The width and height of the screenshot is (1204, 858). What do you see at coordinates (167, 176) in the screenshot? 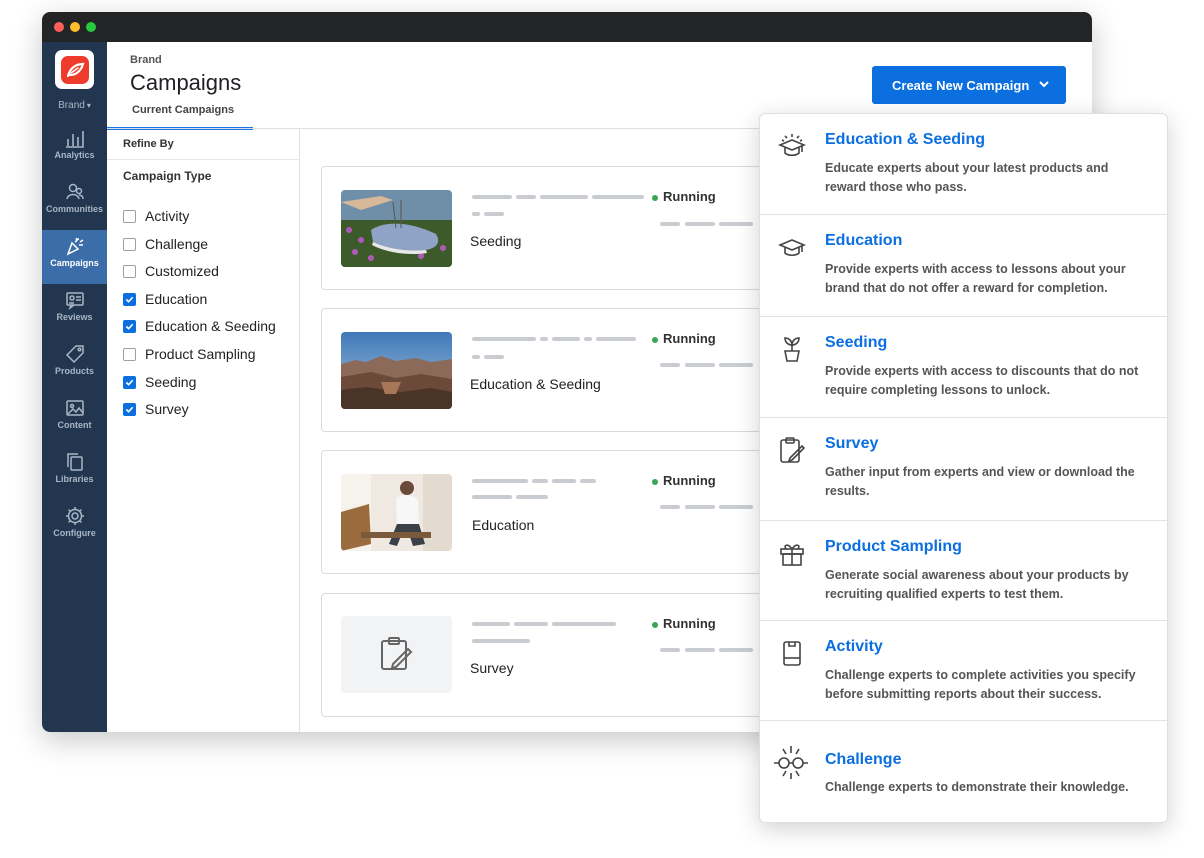
I see `campaign-type-label: Campaign Type` at bounding box center [167, 176].